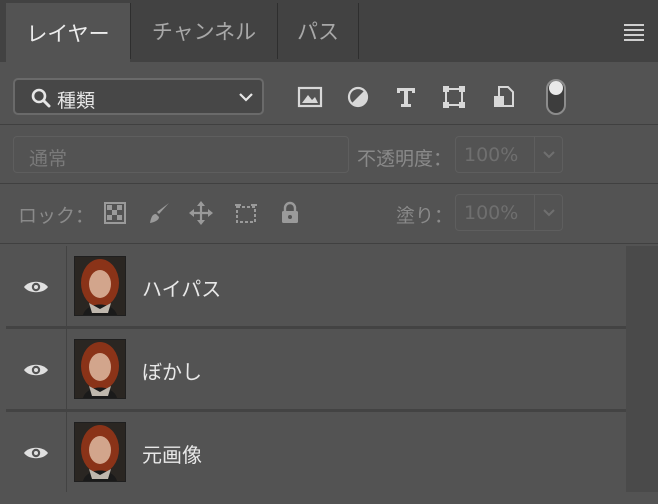 Image resolution: width=658 pixels, height=504 pixels. Describe the element at coordinates (310, 97) in the screenshot. I see `pixel-layer-filter-icon` at that location.